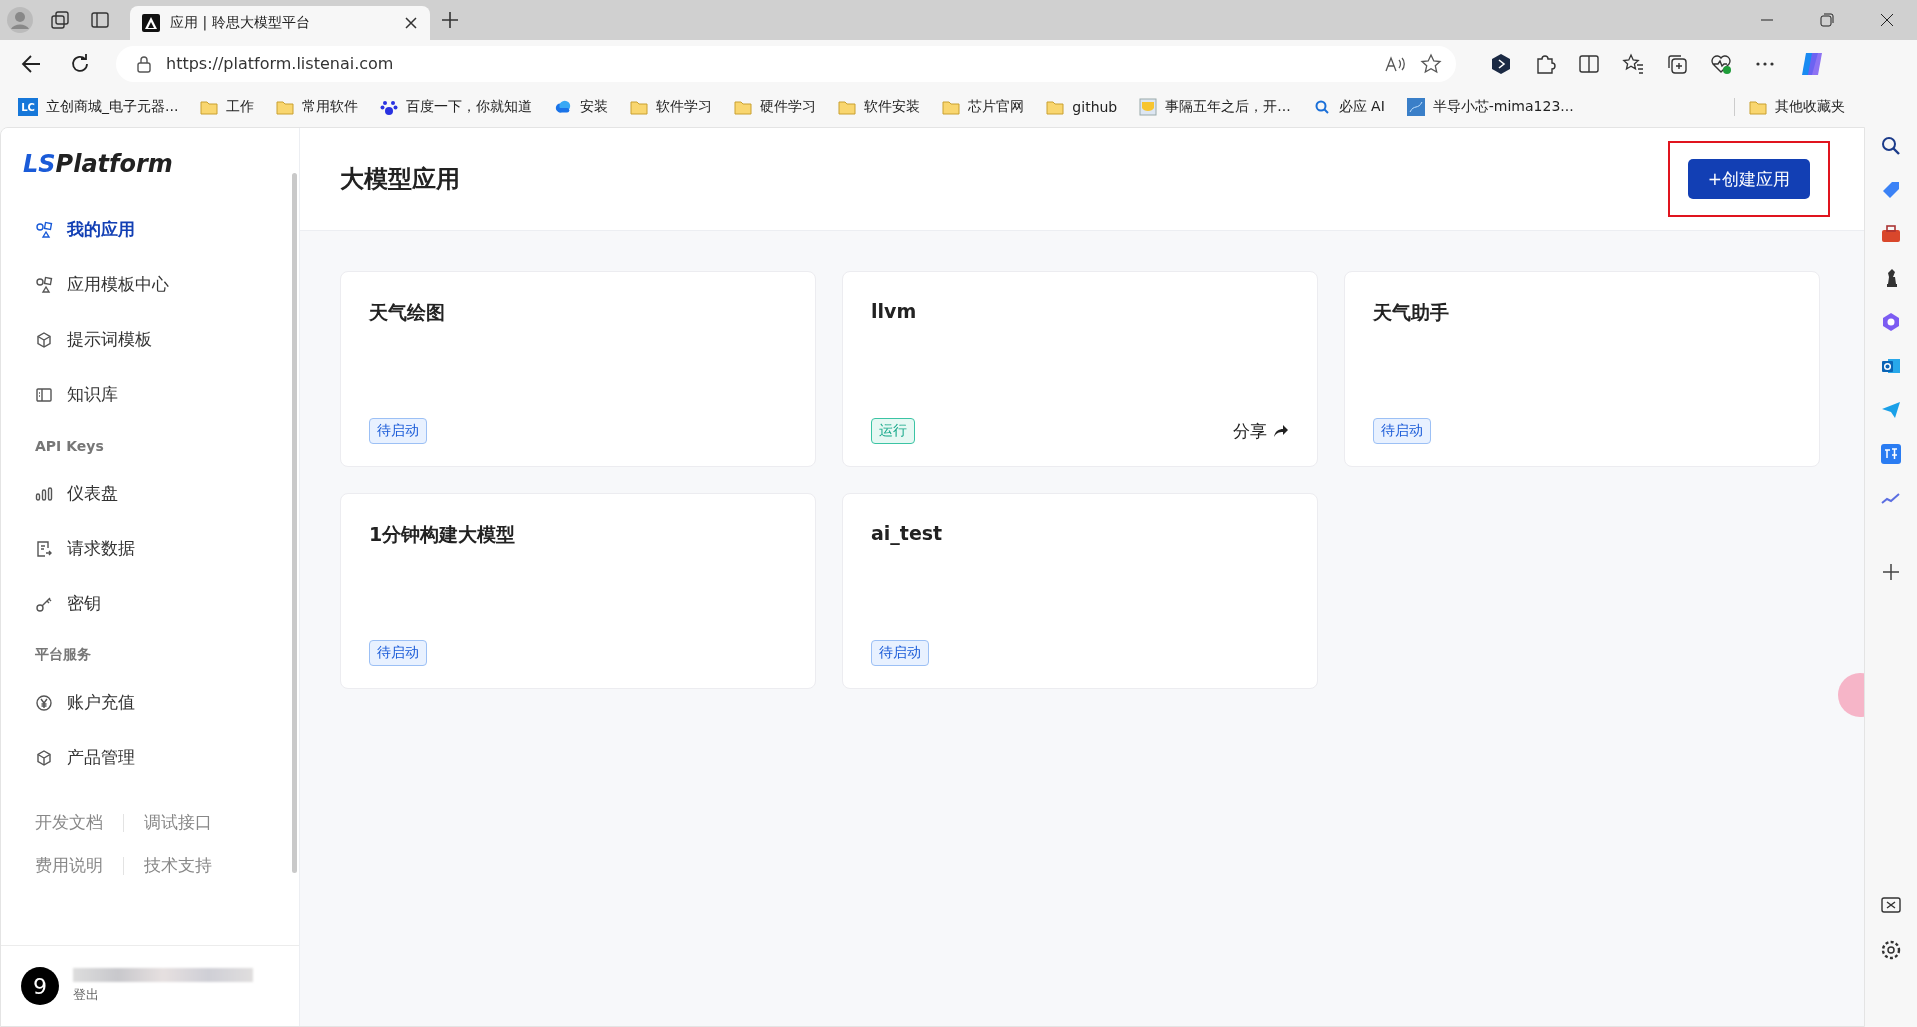  What do you see at coordinates (892, 107) in the screenshot?
I see `bookmark-label: 软件安装` at bounding box center [892, 107].